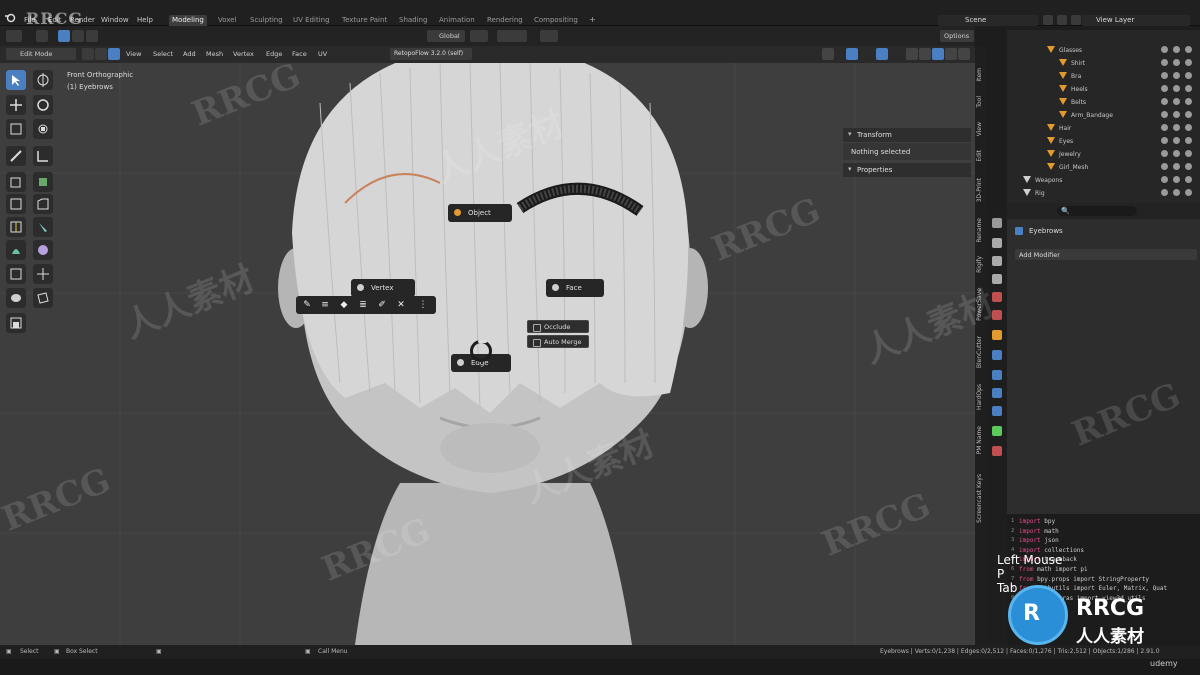  What do you see at coordinates (979, 498) in the screenshot?
I see `sidetab-screencast-keys: Screencast Keys` at bounding box center [979, 498].